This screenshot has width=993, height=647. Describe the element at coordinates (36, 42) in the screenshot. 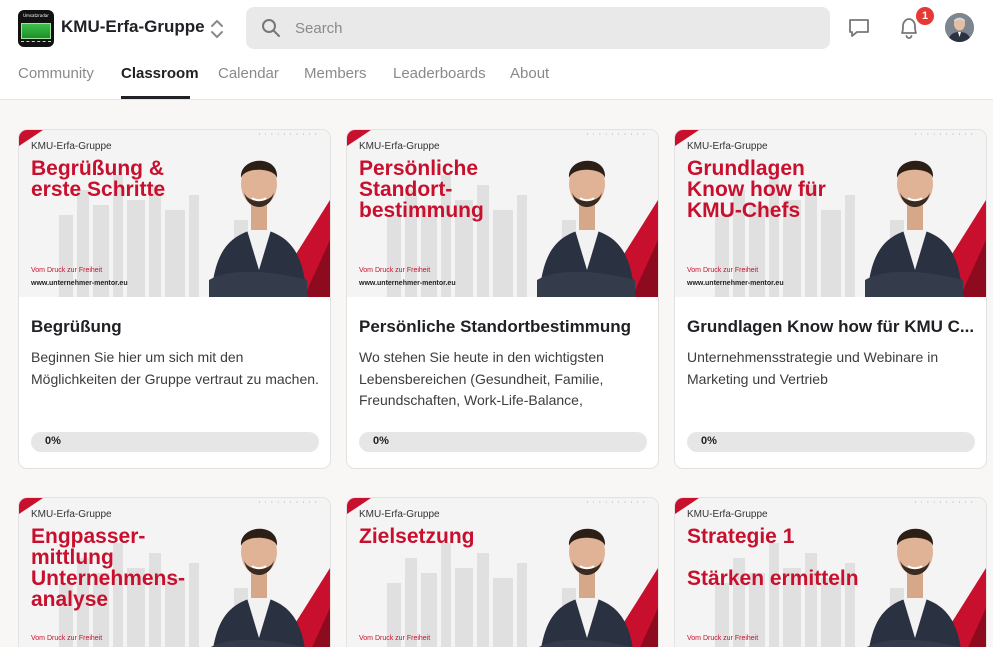

I see `logo-divider` at that location.